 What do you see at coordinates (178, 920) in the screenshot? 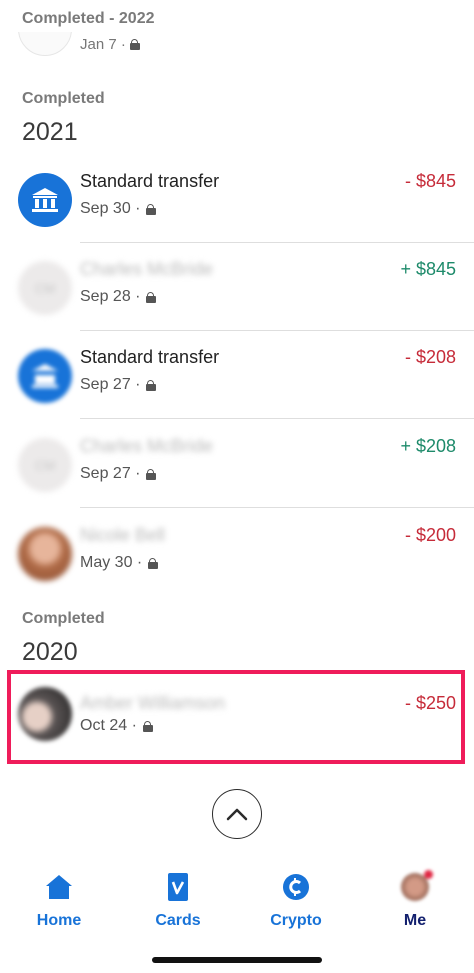
I see `tab-label: Cards` at bounding box center [178, 920].